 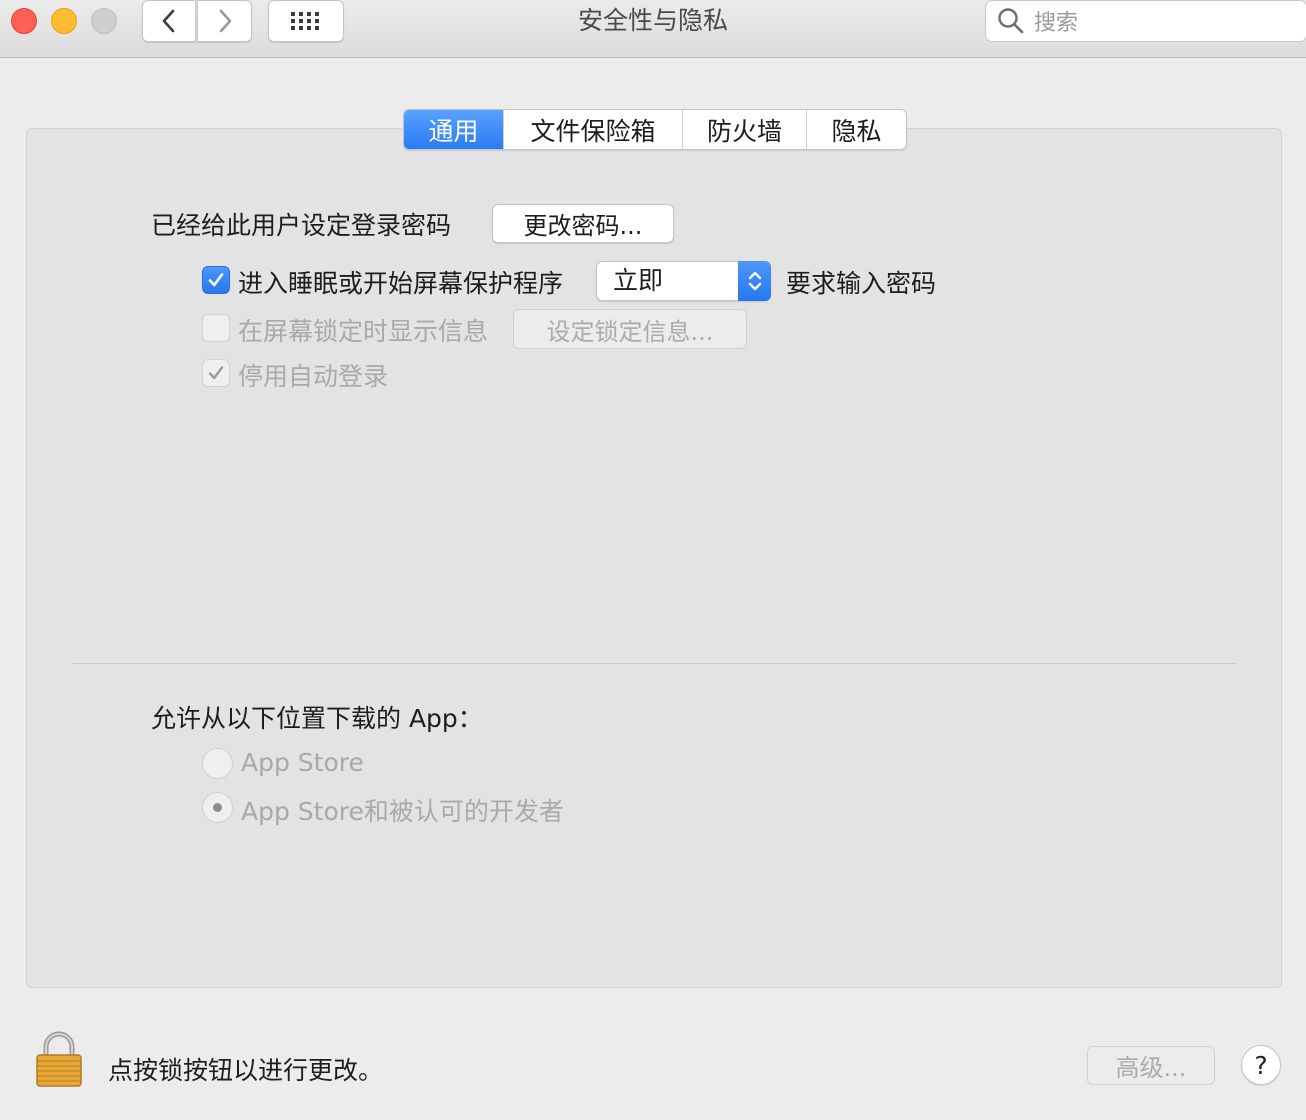 What do you see at coordinates (593, 129) in the screenshot?
I see `tab-filevault: 文件保险箱` at bounding box center [593, 129].